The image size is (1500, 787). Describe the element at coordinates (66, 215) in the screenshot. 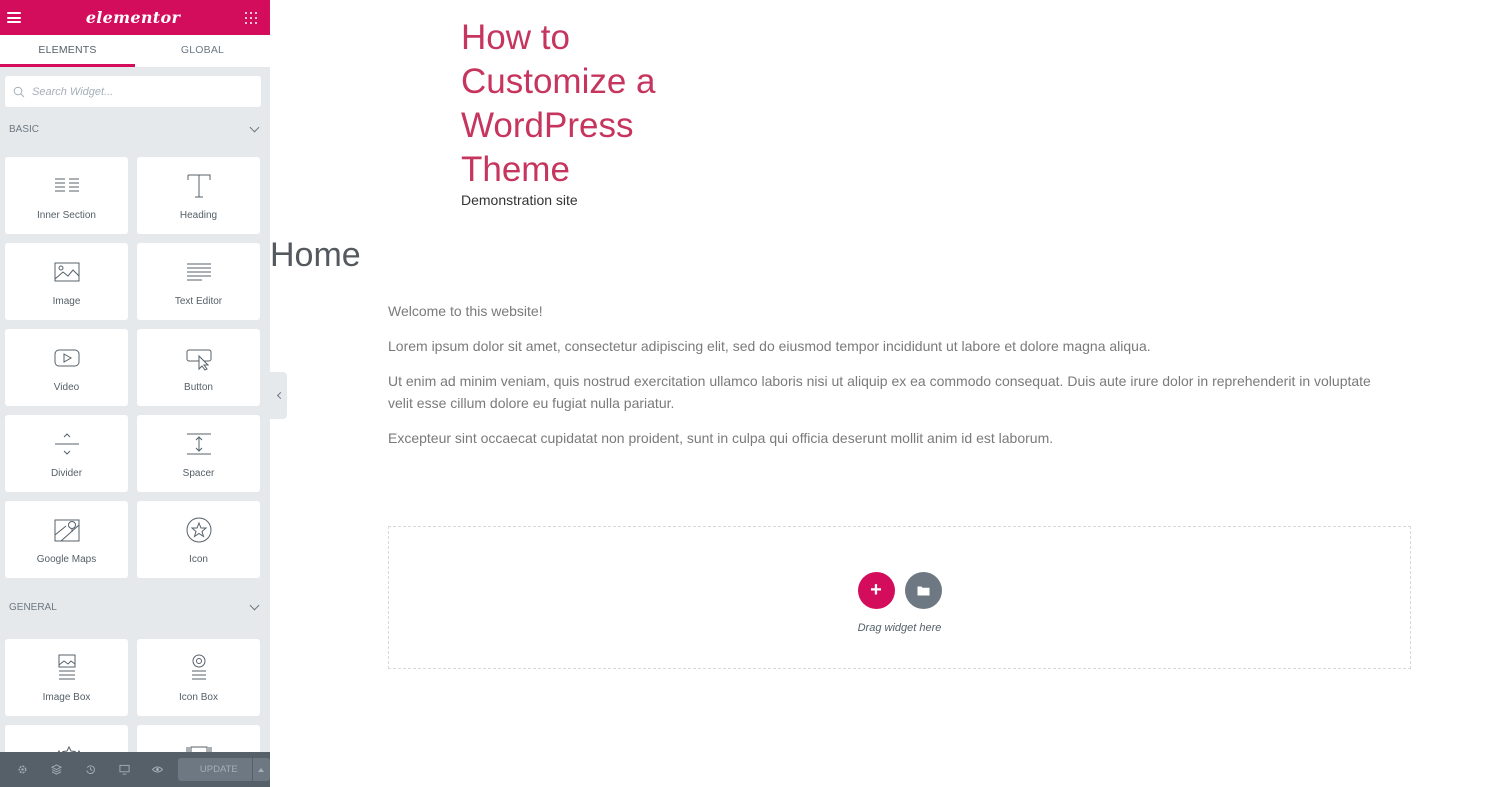

I see `widget-label: Inner Section` at that location.